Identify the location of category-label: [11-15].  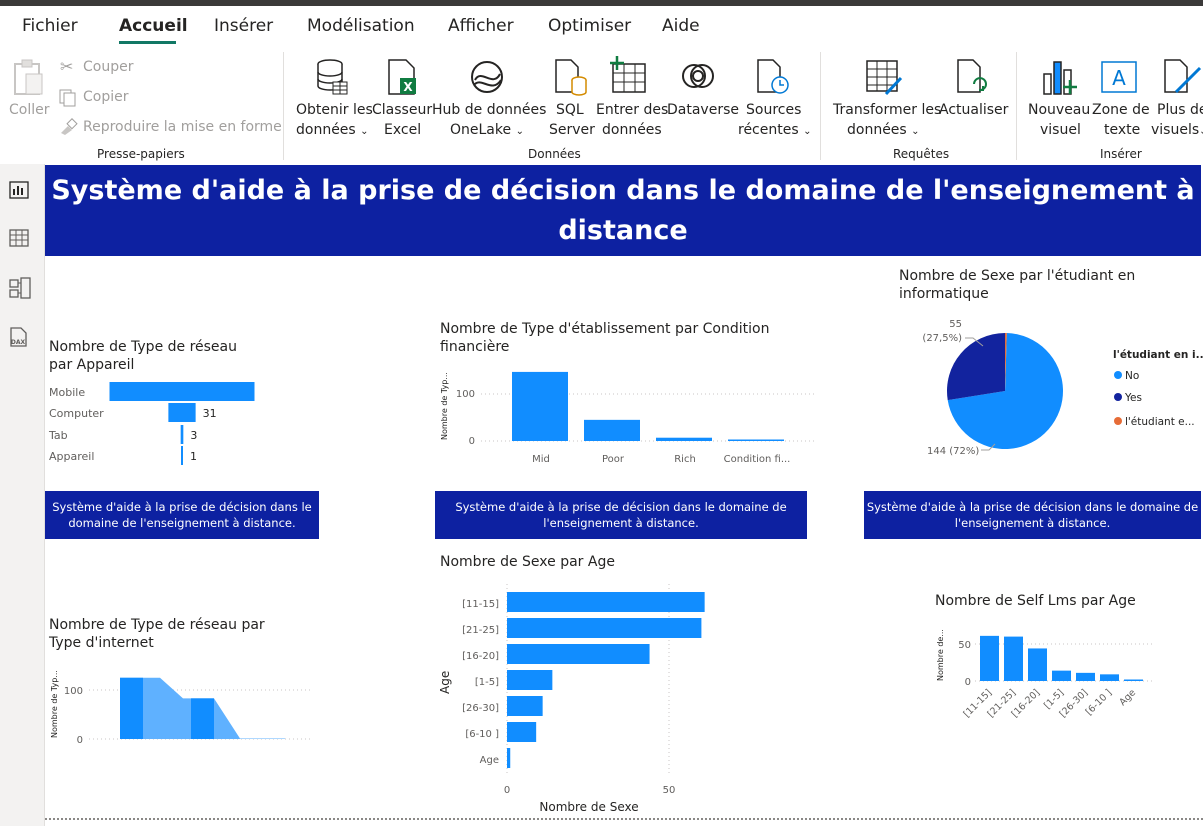
(480, 604).